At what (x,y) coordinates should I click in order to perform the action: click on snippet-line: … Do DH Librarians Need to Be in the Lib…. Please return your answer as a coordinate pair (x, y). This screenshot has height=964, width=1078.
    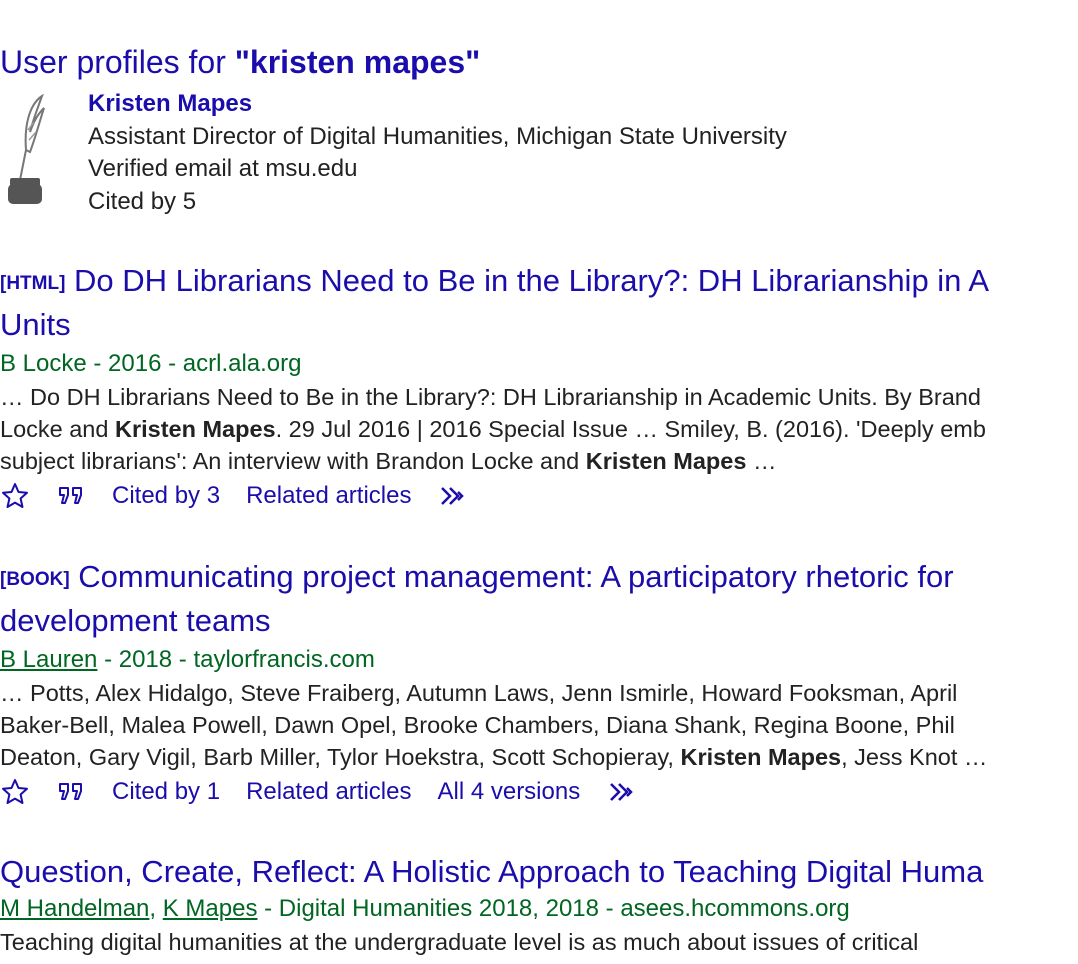
    Looking at the image, I should click on (490, 397).